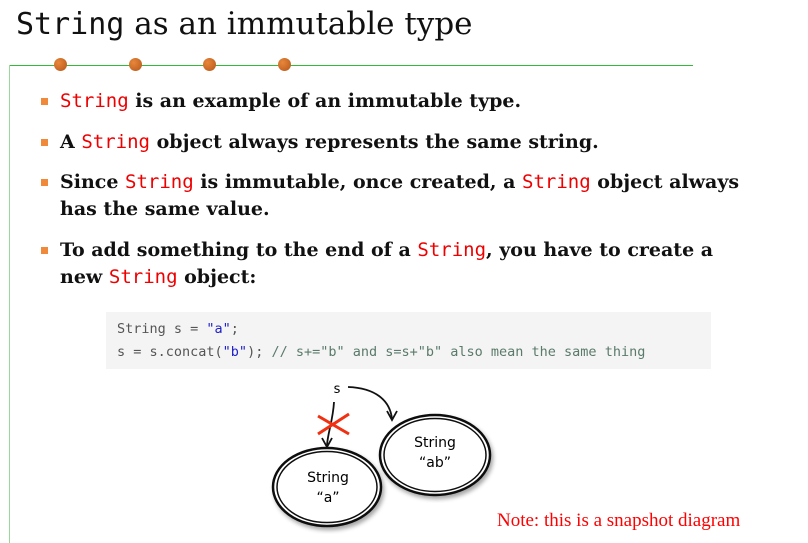 The image size is (808, 543). Describe the element at coordinates (327, 498) in the screenshot. I see `object-value: “a”` at that location.